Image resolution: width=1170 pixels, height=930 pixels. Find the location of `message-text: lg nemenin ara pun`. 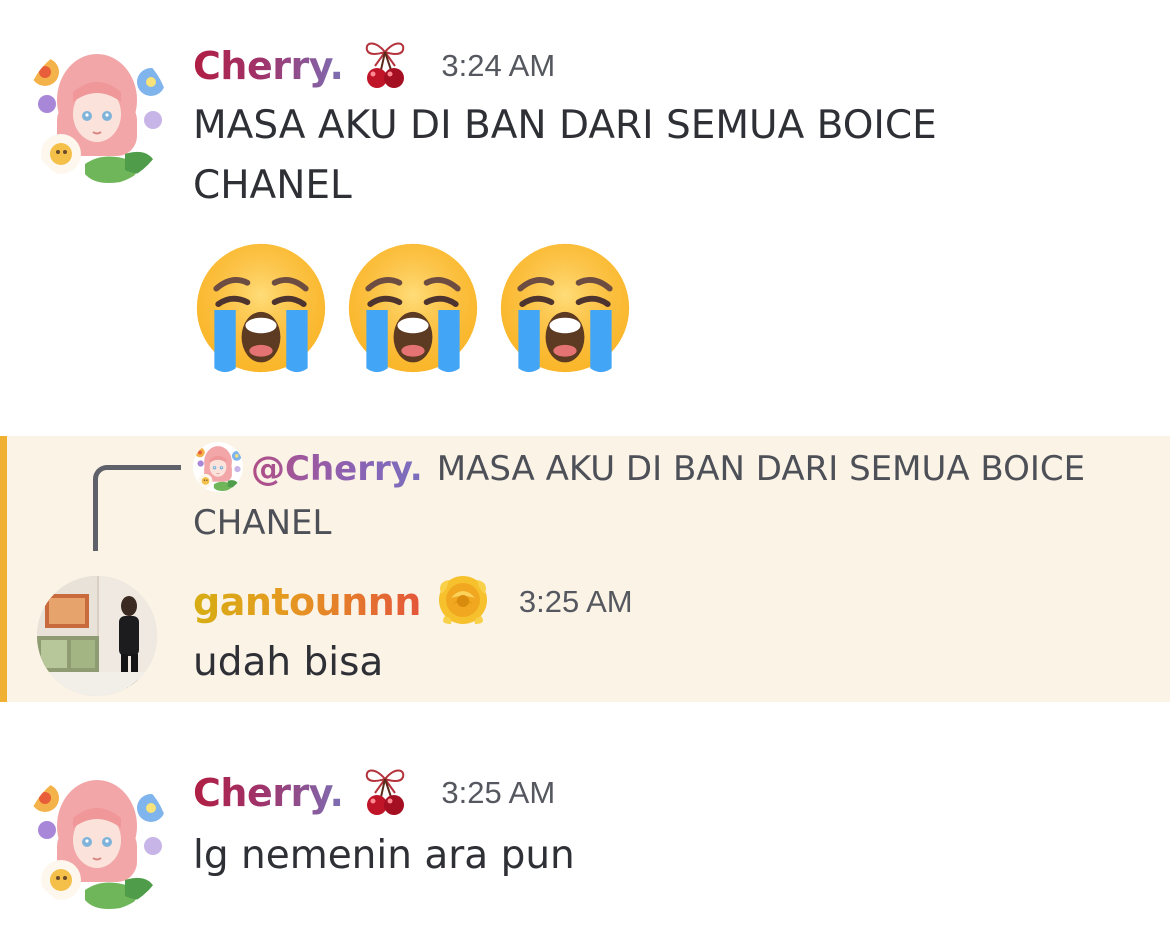

message-text: lg nemenin ara pun is located at coordinates (384, 855).